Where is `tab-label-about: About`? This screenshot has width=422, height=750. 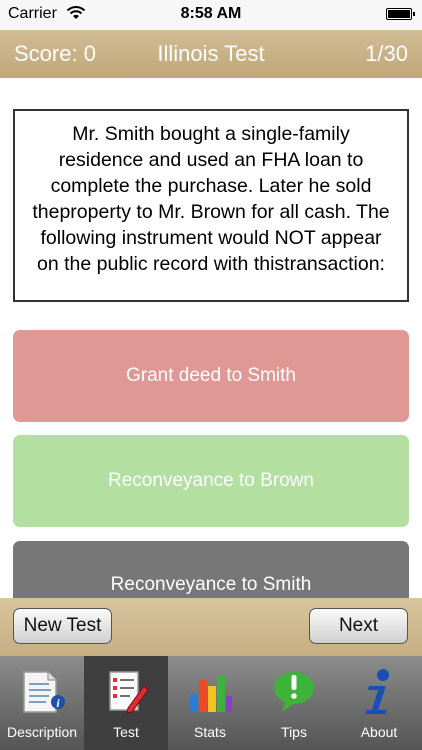 tab-label-about: About is located at coordinates (379, 732).